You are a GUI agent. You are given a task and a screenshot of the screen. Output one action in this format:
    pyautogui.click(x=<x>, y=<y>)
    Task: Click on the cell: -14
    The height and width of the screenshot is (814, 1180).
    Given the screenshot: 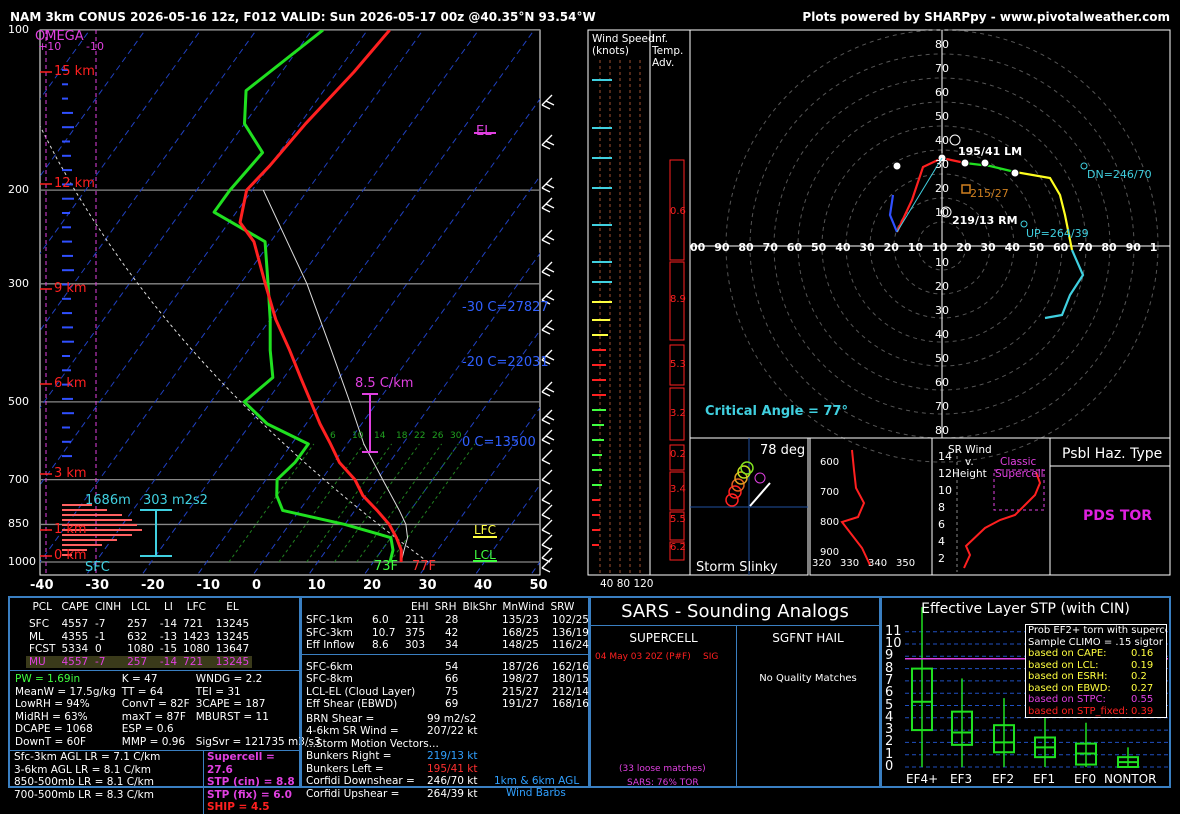 What is the action you would take?
    pyautogui.click(x=168, y=661)
    